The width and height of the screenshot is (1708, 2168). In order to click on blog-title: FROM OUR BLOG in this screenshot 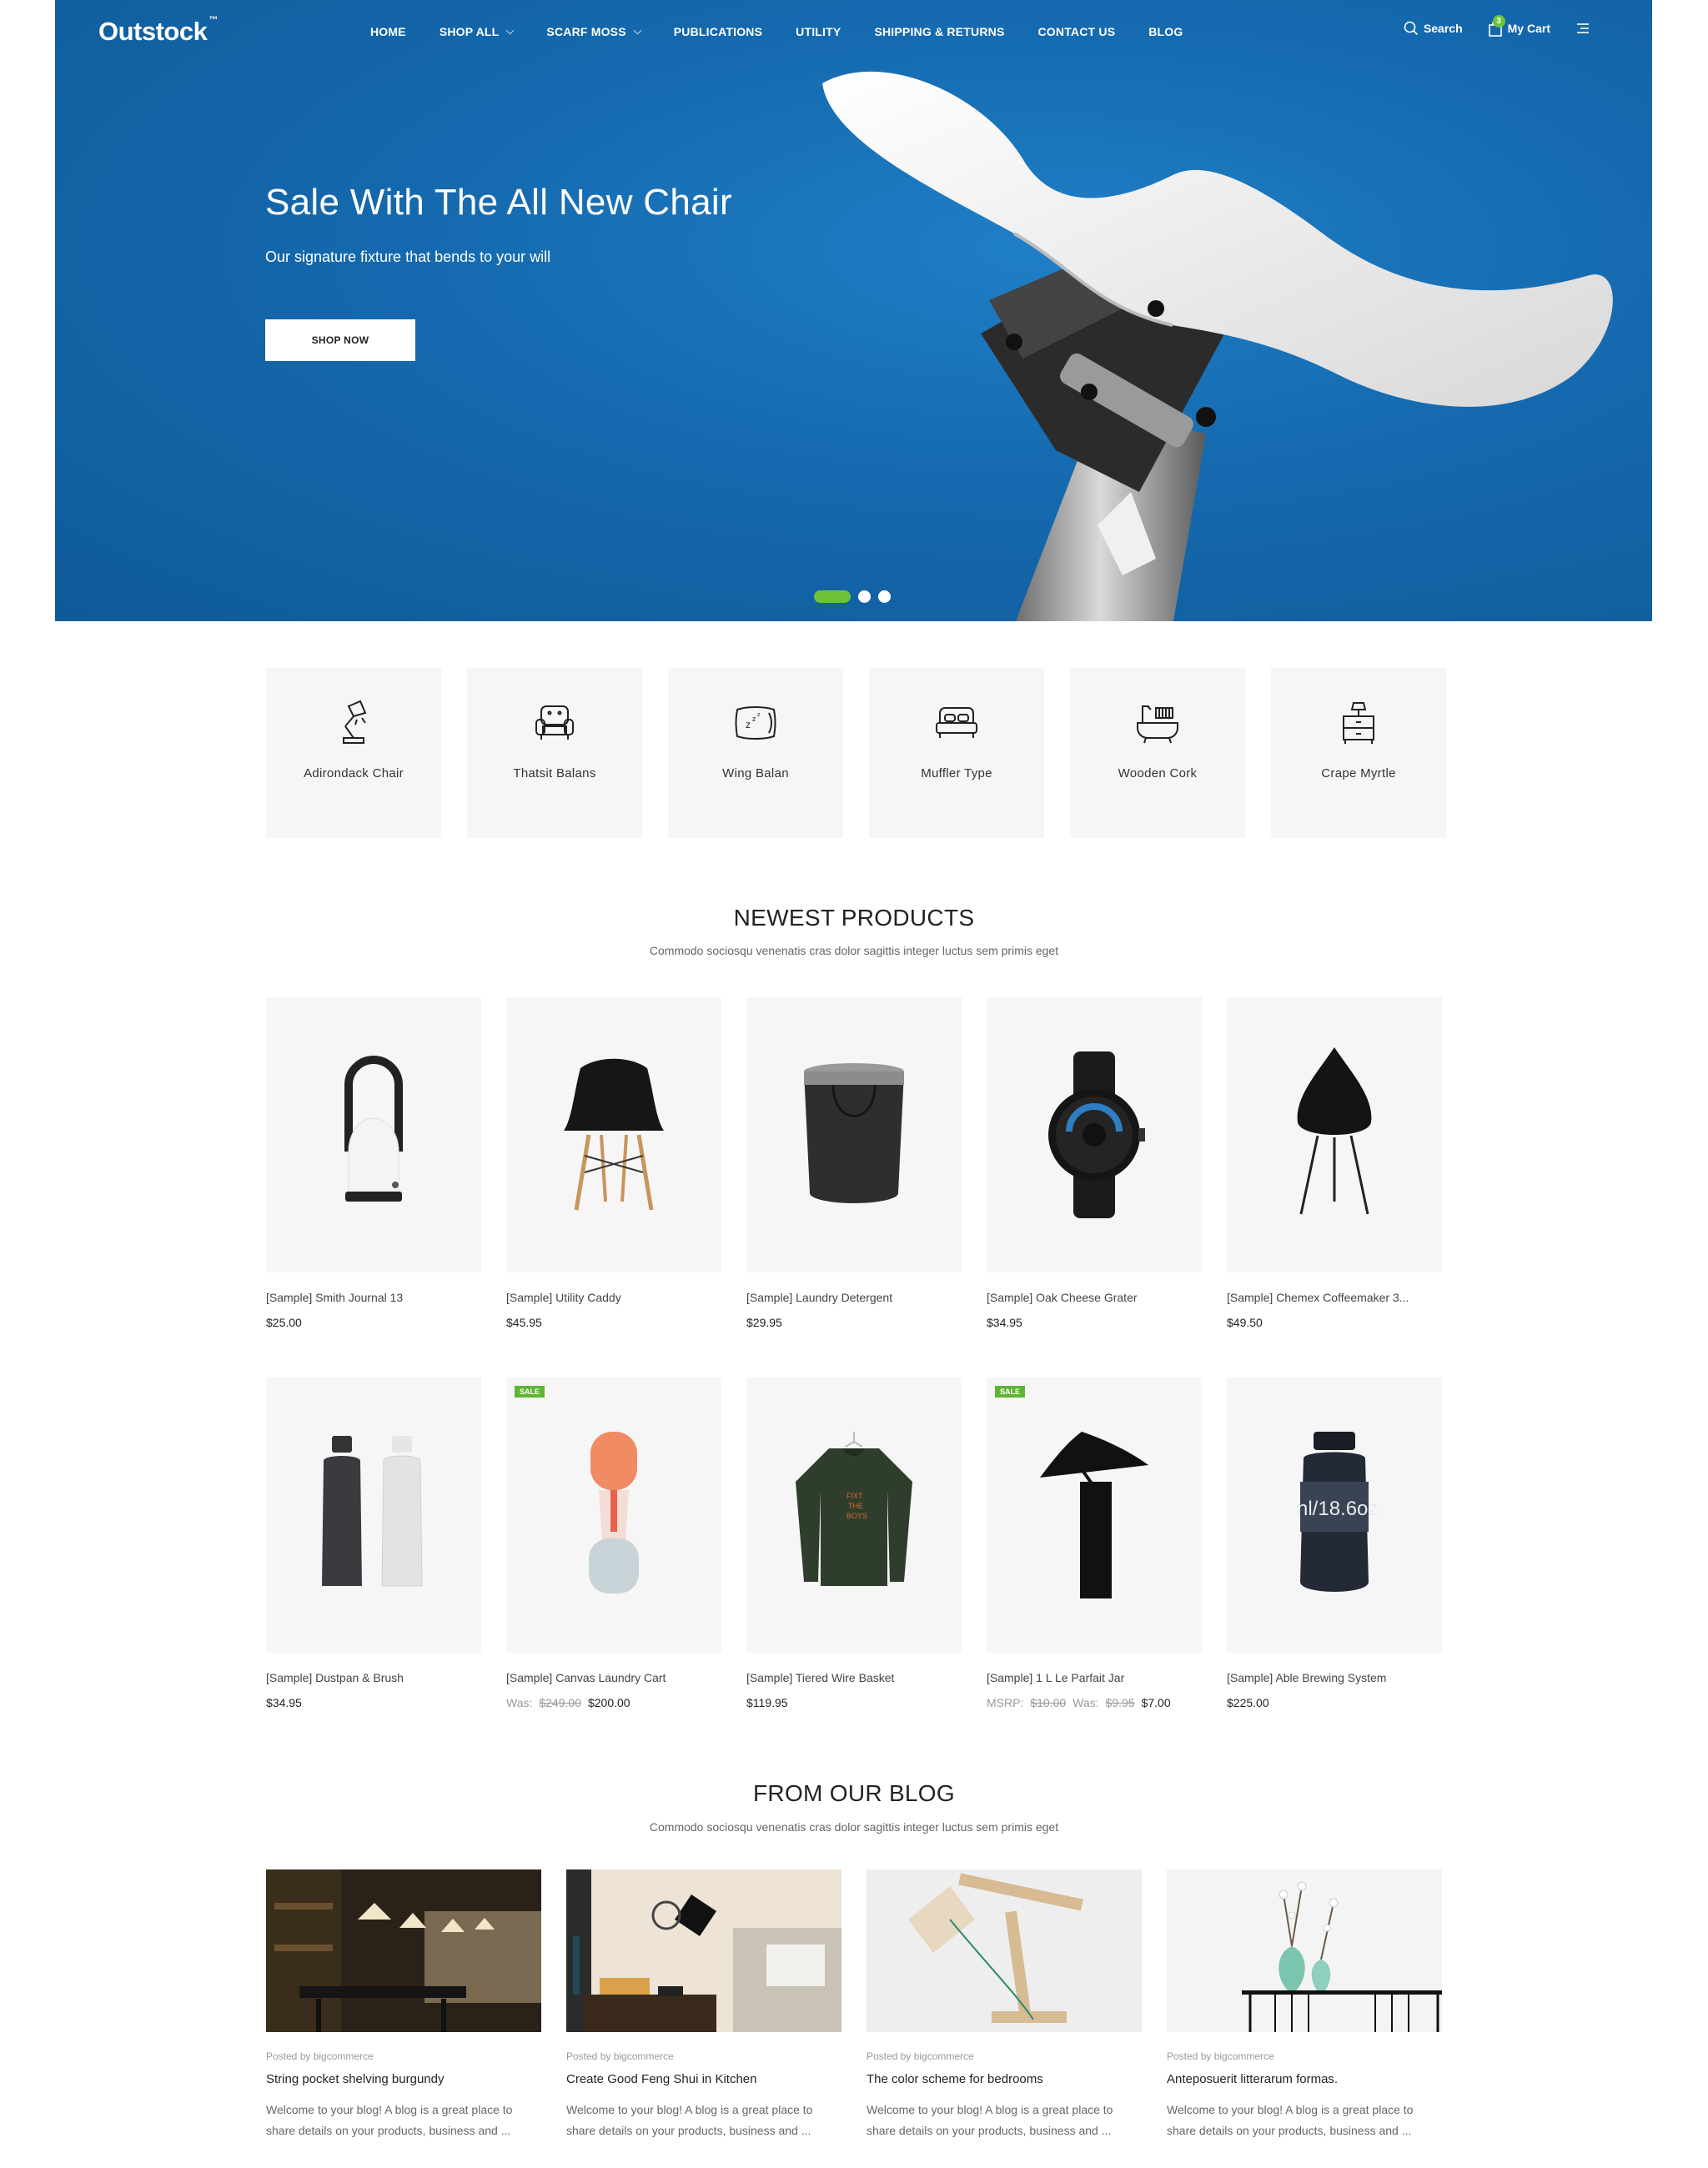, I will do `click(854, 1793)`.